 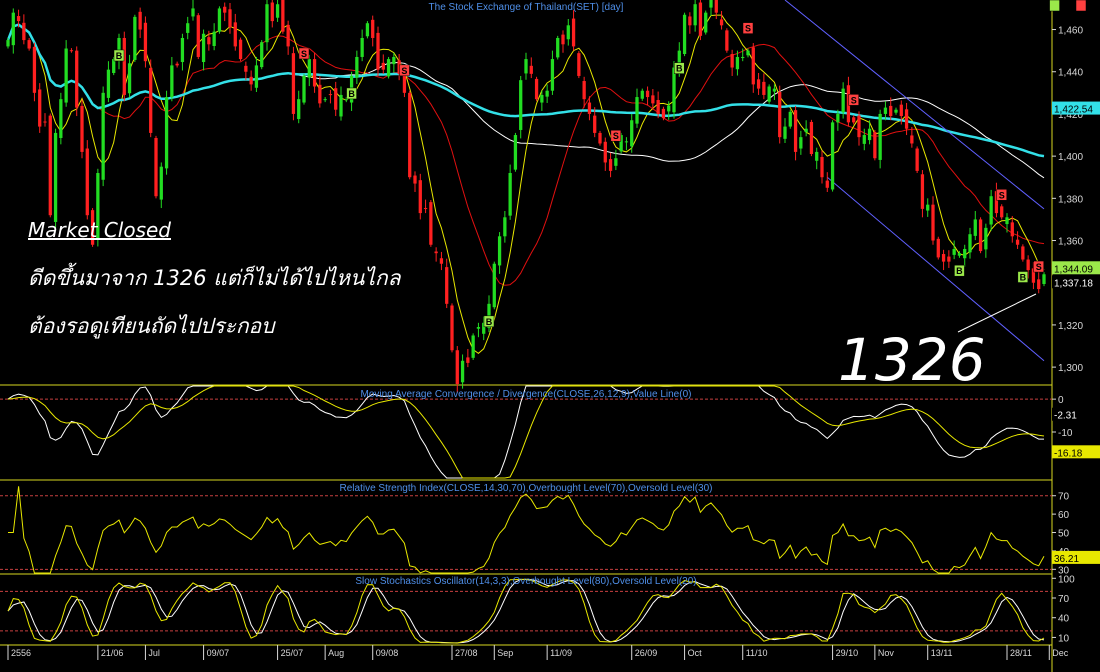 I want to click on annotation-line-1: ดีดขึ้นมาจาก 1326 แต่ก็ไม่ได้ไปไหนไกล, so click(x=214, y=278).